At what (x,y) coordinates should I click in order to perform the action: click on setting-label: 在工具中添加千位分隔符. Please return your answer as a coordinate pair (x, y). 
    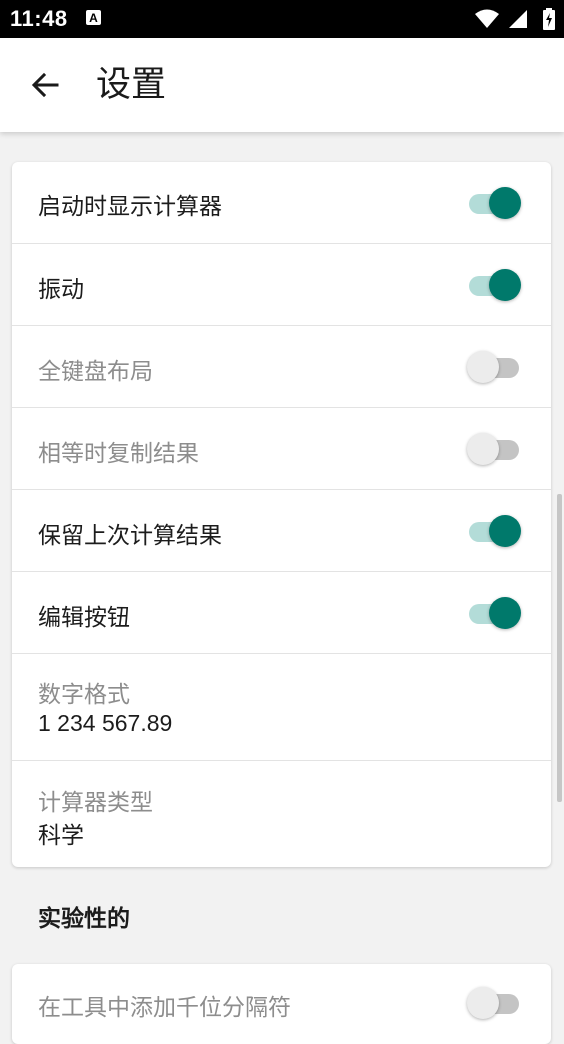
    Looking at the image, I should click on (164, 1008).